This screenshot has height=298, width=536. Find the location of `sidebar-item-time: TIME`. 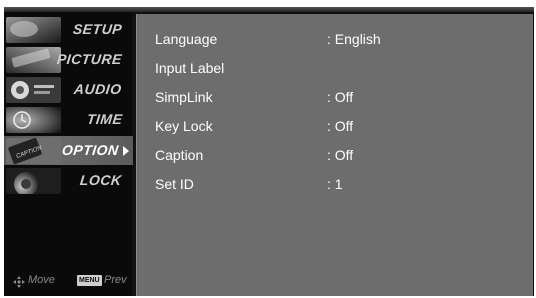

sidebar-item-time: TIME is located at coordinates (67, 119).